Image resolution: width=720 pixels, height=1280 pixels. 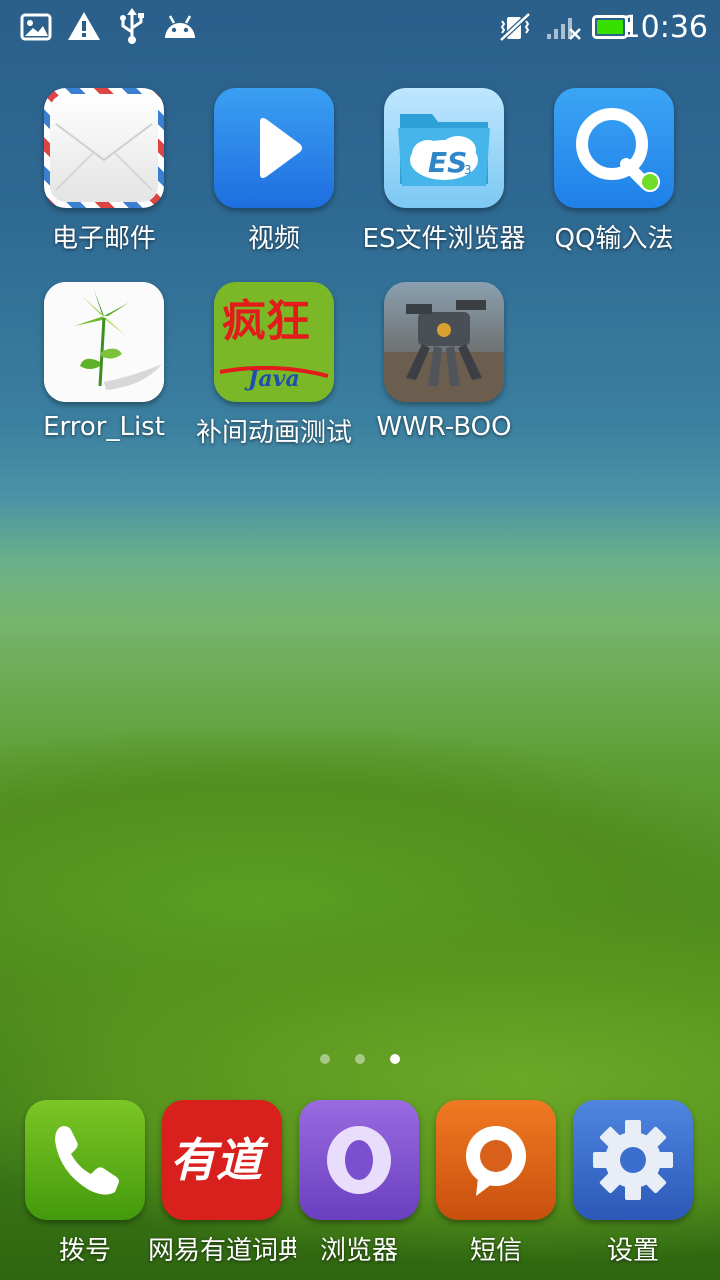 I want to click on java-chars-text: 疯狂, so click(x=266, y=321).